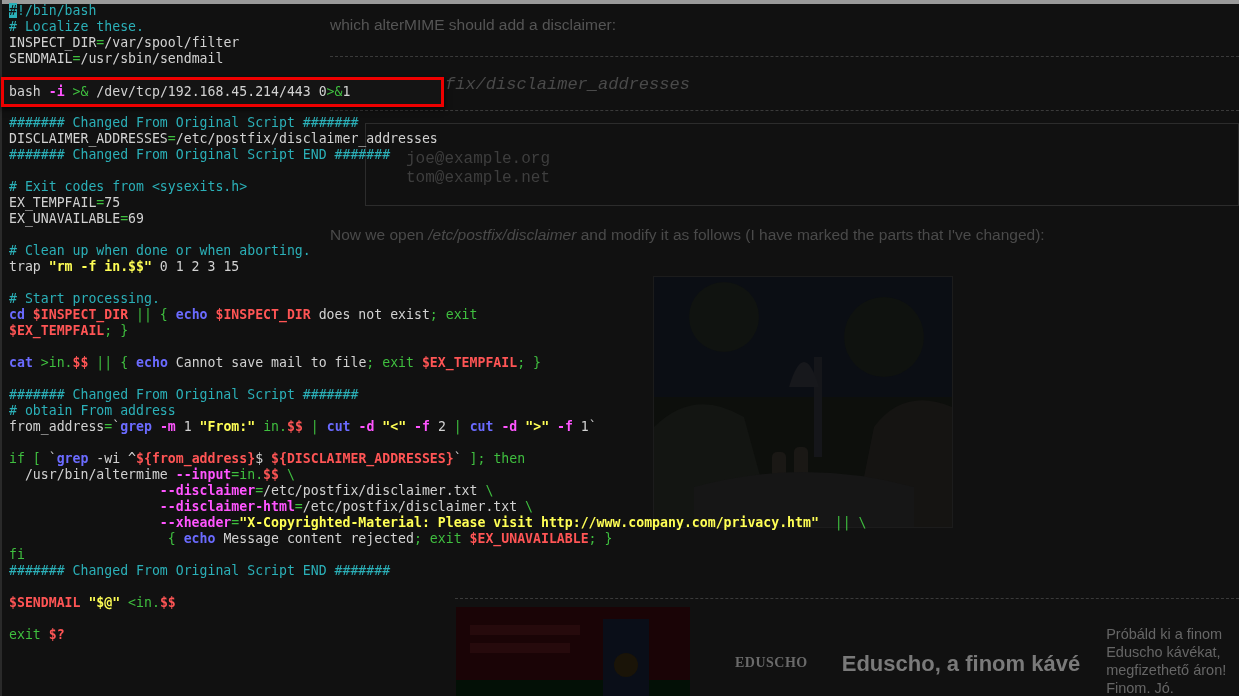  Describe the element at coordinates (267, 459) in the screenshot. I see `code-line: if [ `grep -wi ^${from_address}$ ${DISCLAIMER_ADDRESSES}` ]; then` at that location.